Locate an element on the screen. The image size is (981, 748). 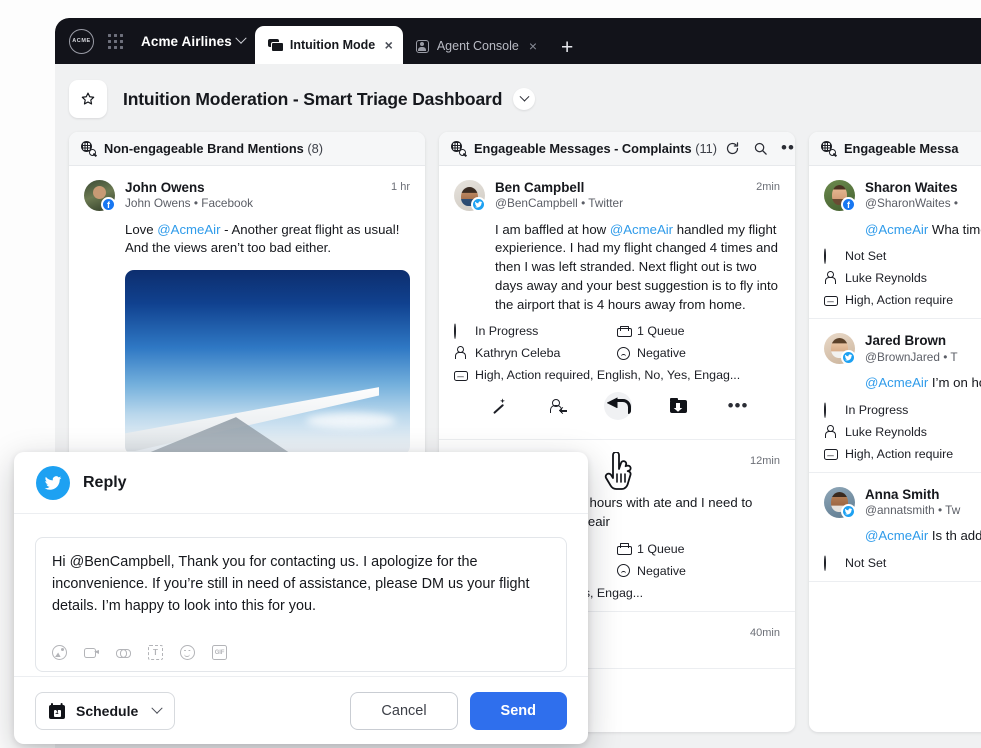
image-icon is located at coordinates (59, 652).